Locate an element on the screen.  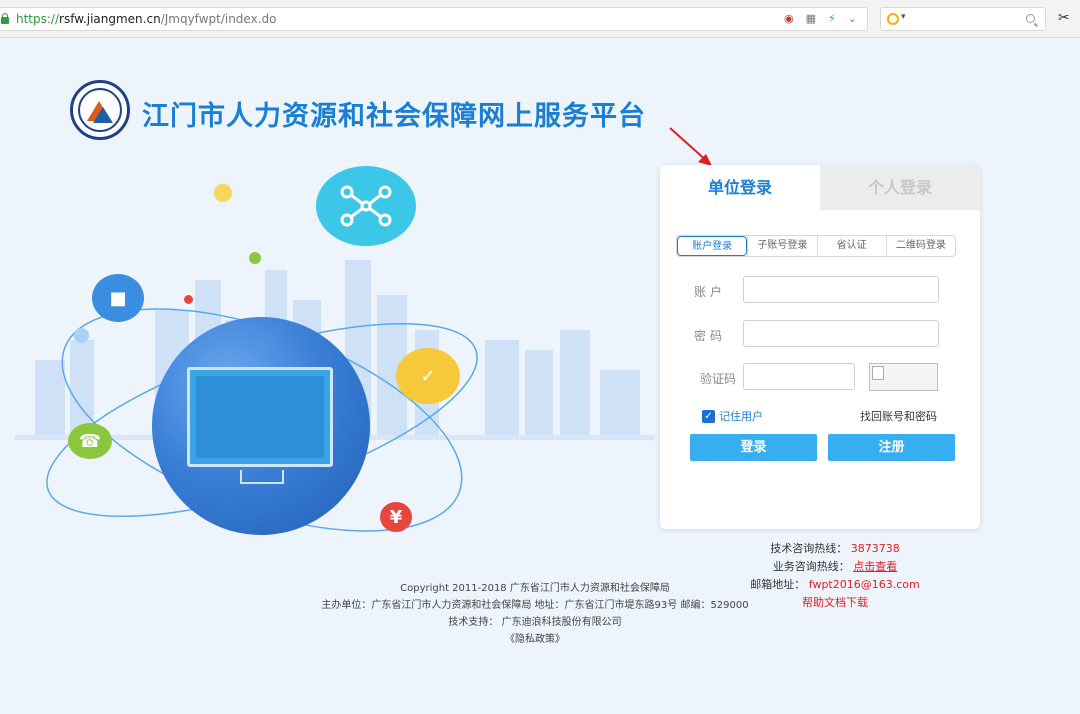
password-input is located at coordinates (841, 333).